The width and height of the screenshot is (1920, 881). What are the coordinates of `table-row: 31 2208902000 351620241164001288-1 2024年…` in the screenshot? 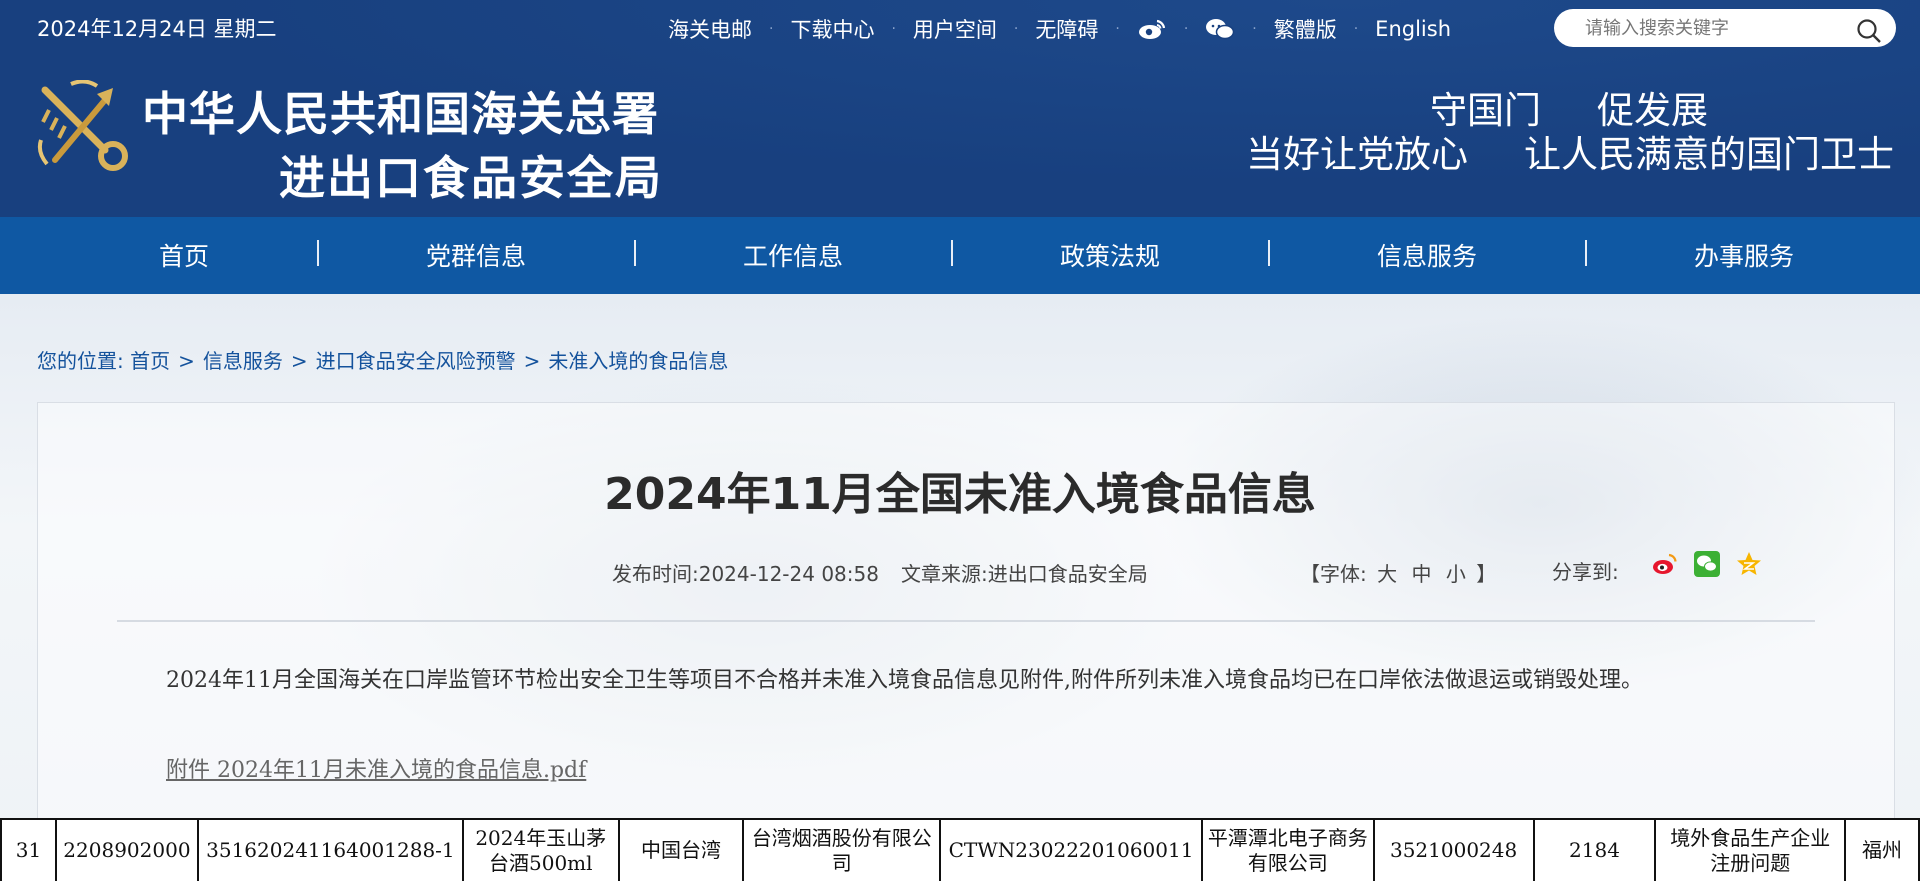 It's located at (960, 849).